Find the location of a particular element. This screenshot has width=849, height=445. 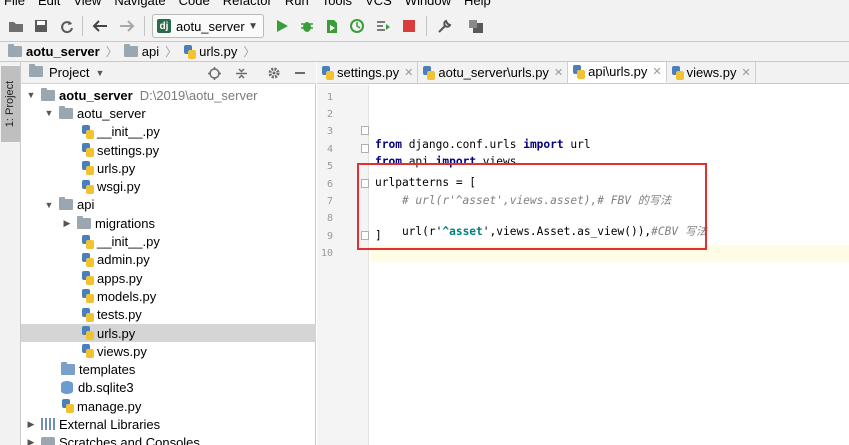

project-panel-title: Project is located at coordinates (69, 72).